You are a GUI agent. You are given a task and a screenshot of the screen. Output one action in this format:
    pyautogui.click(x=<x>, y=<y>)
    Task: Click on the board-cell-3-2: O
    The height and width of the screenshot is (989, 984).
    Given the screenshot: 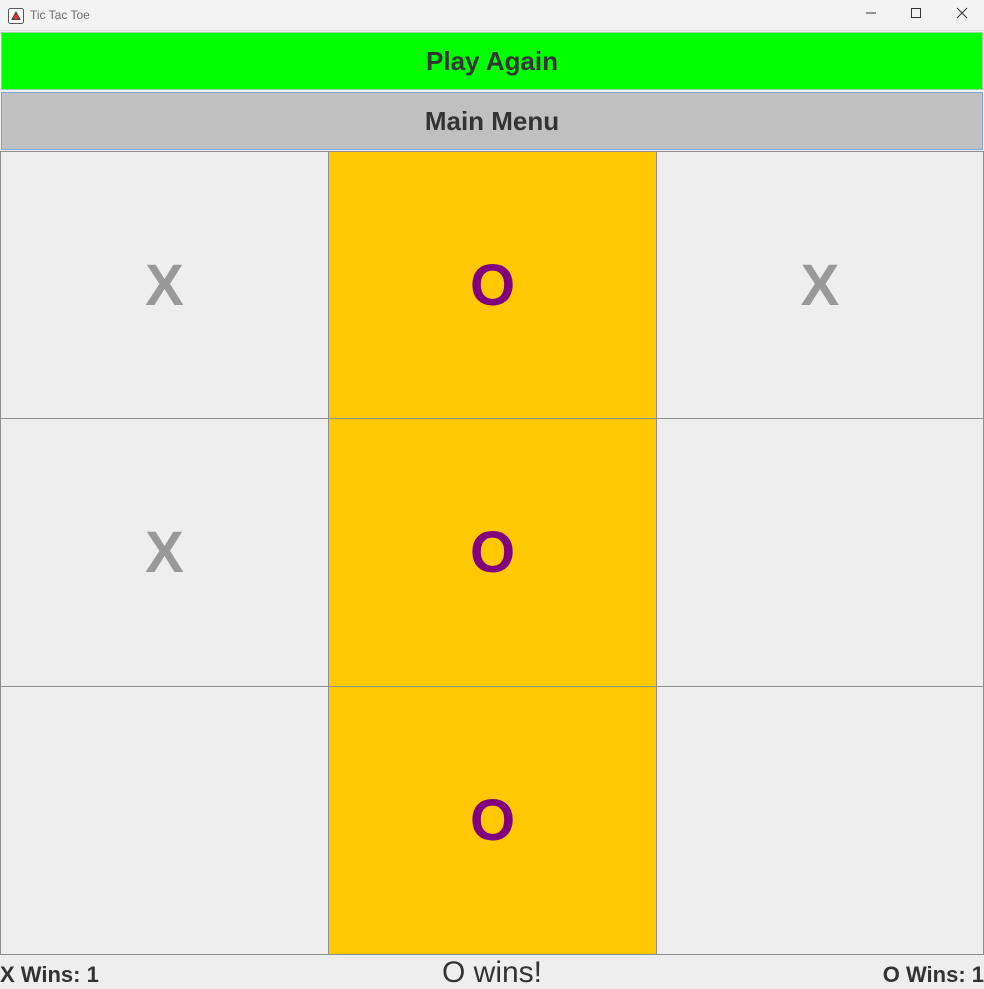 What is the action you would take?
    pyautogui.click(x=492, y=820)
    